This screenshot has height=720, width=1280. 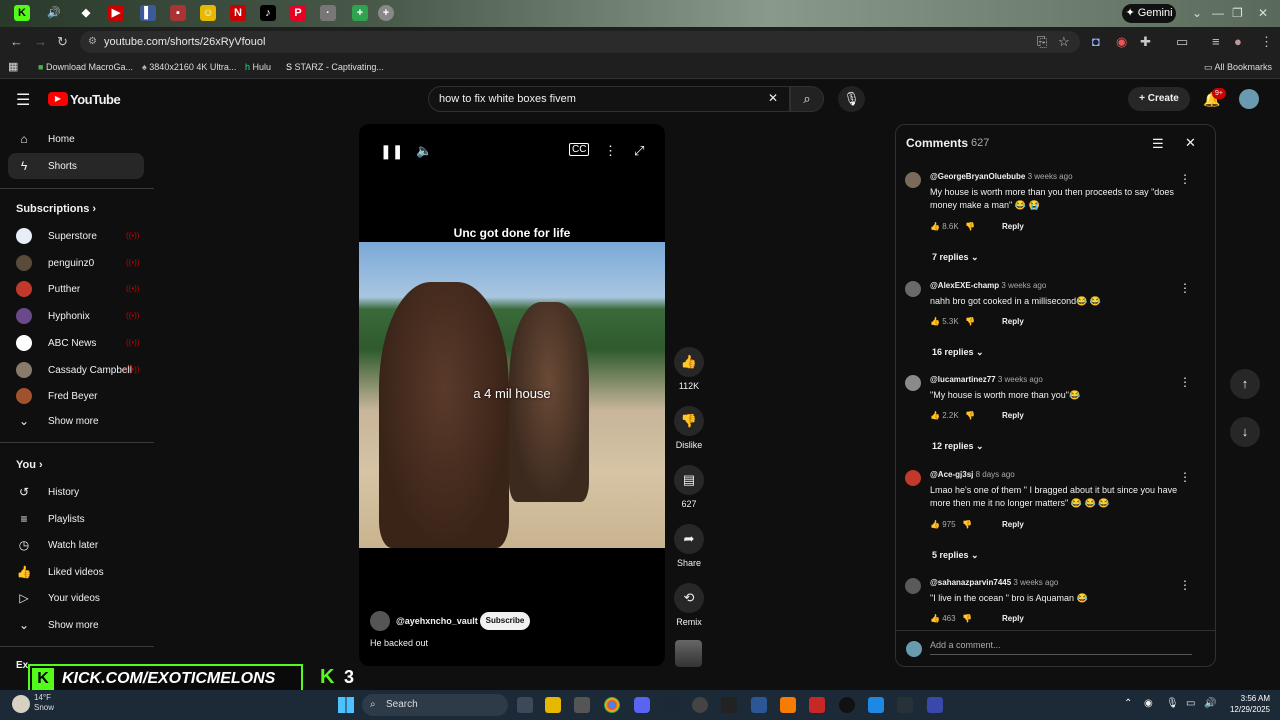 I want to click on extensions-puzzle-icon: ✚, so click(x=1145, y=42).